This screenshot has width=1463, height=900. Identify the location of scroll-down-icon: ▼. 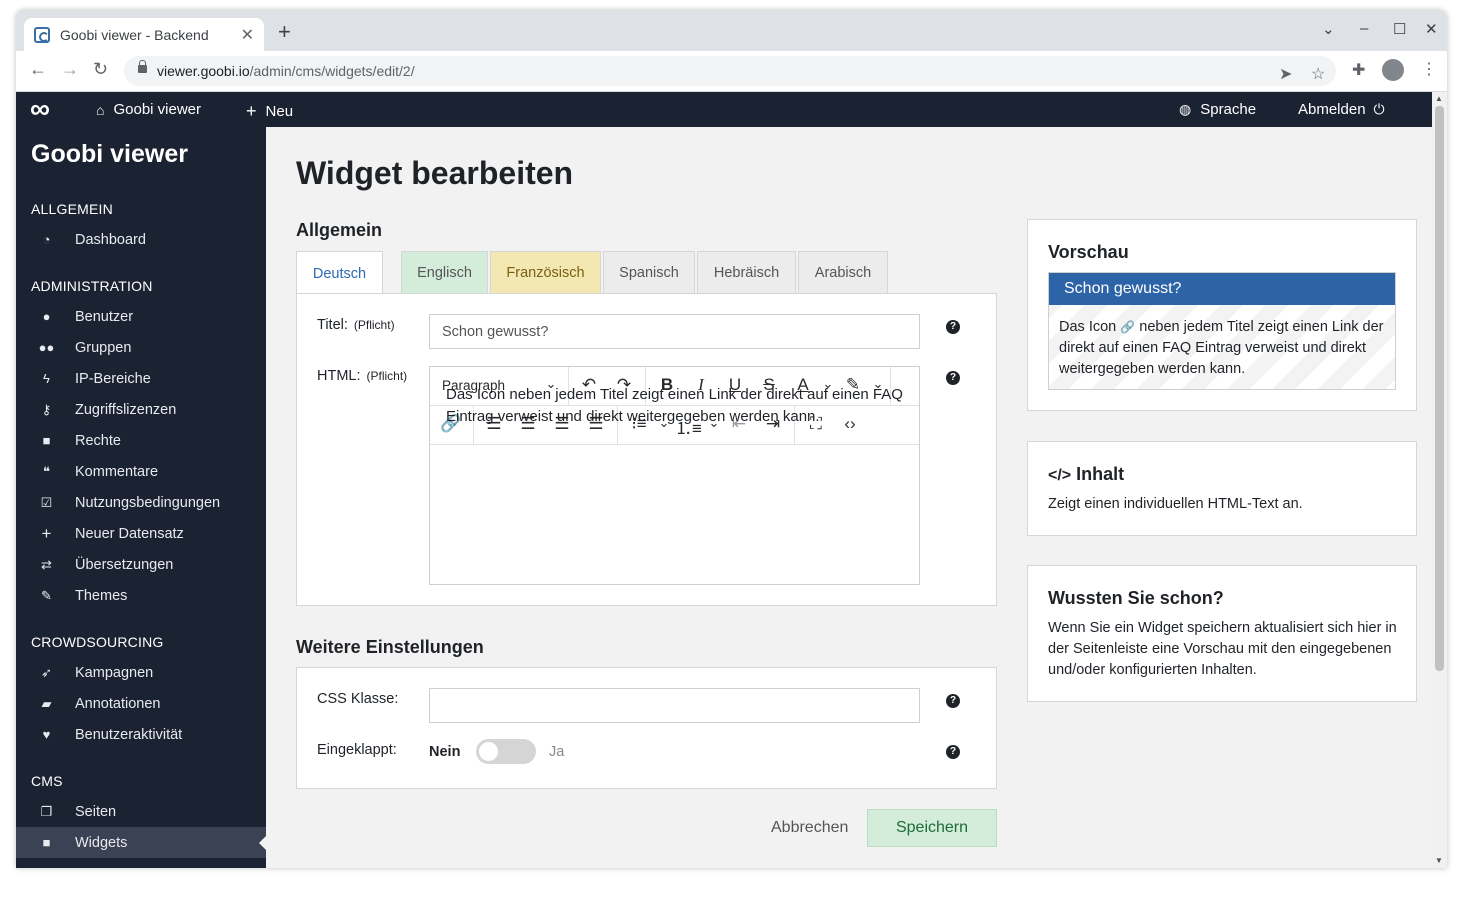
(1439, 860).